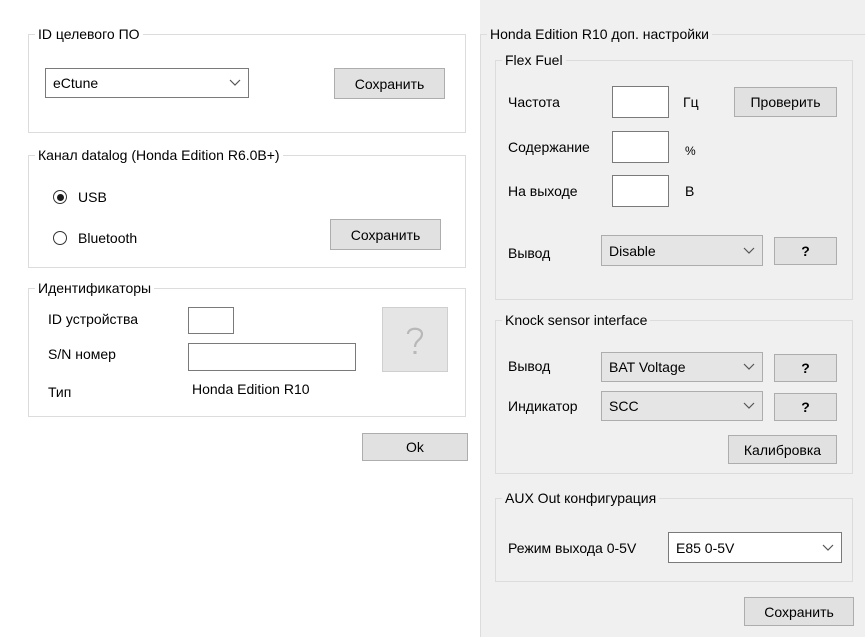 The image size is (865, 637). I want to click on identifiers-help-button, so click(415, 339).